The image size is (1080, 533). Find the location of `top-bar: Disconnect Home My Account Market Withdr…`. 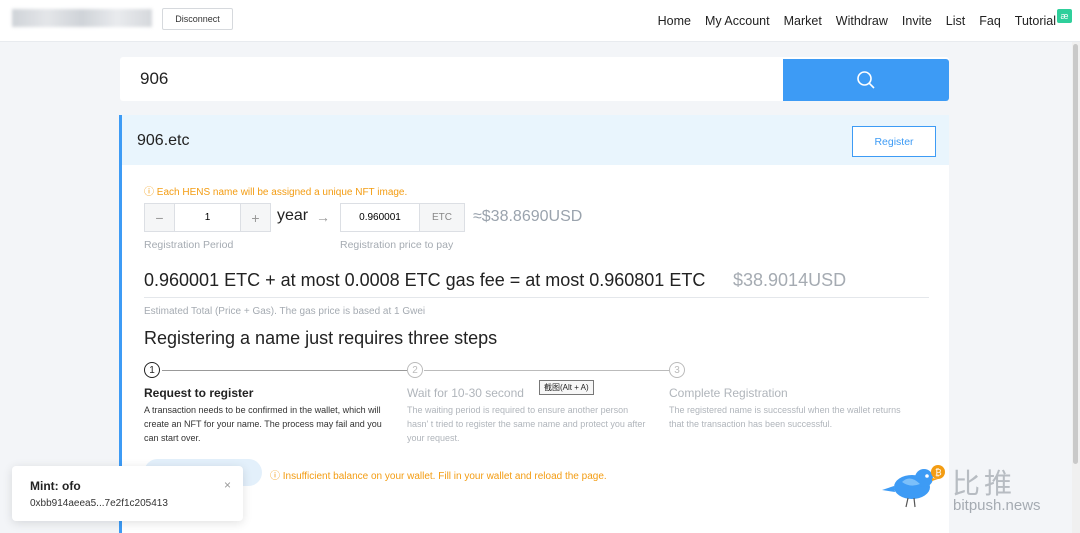

top-bar: Disconnect Home My Account Market Withdr… is located at coordinates (540, 21).